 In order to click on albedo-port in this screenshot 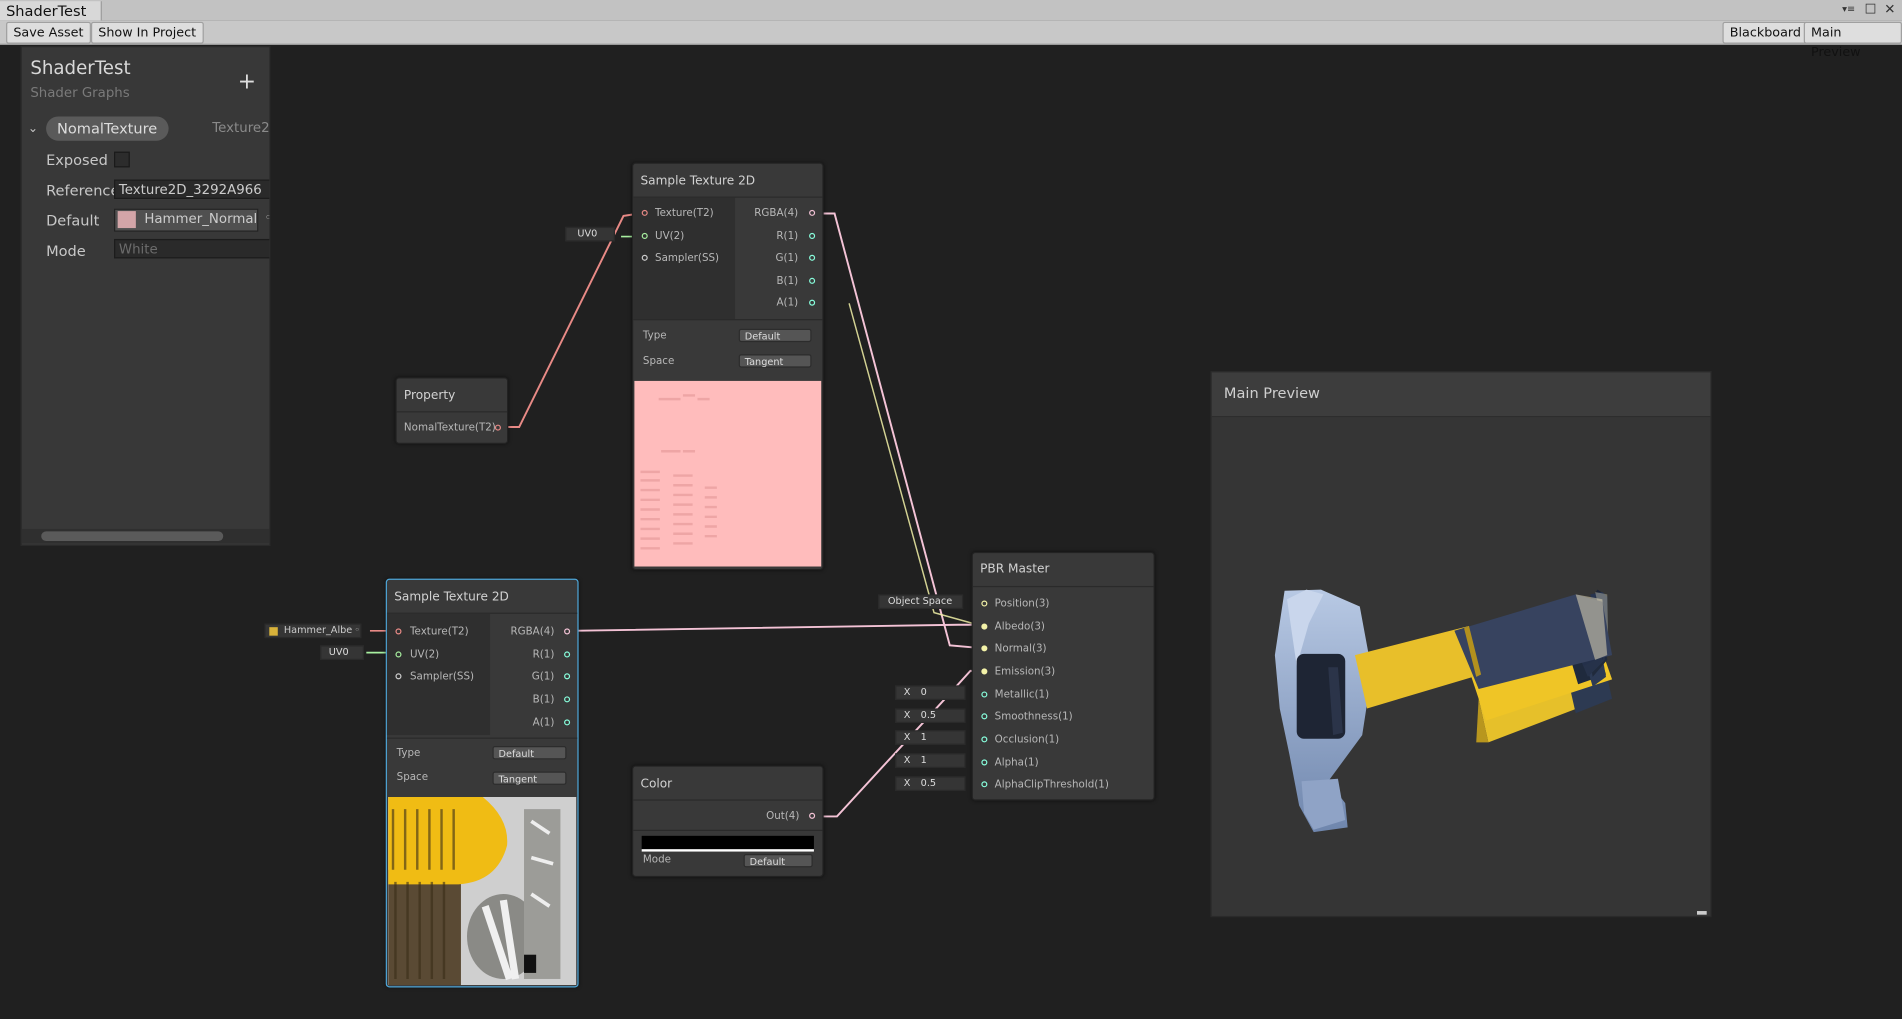, I will do `click(984, 626)`.